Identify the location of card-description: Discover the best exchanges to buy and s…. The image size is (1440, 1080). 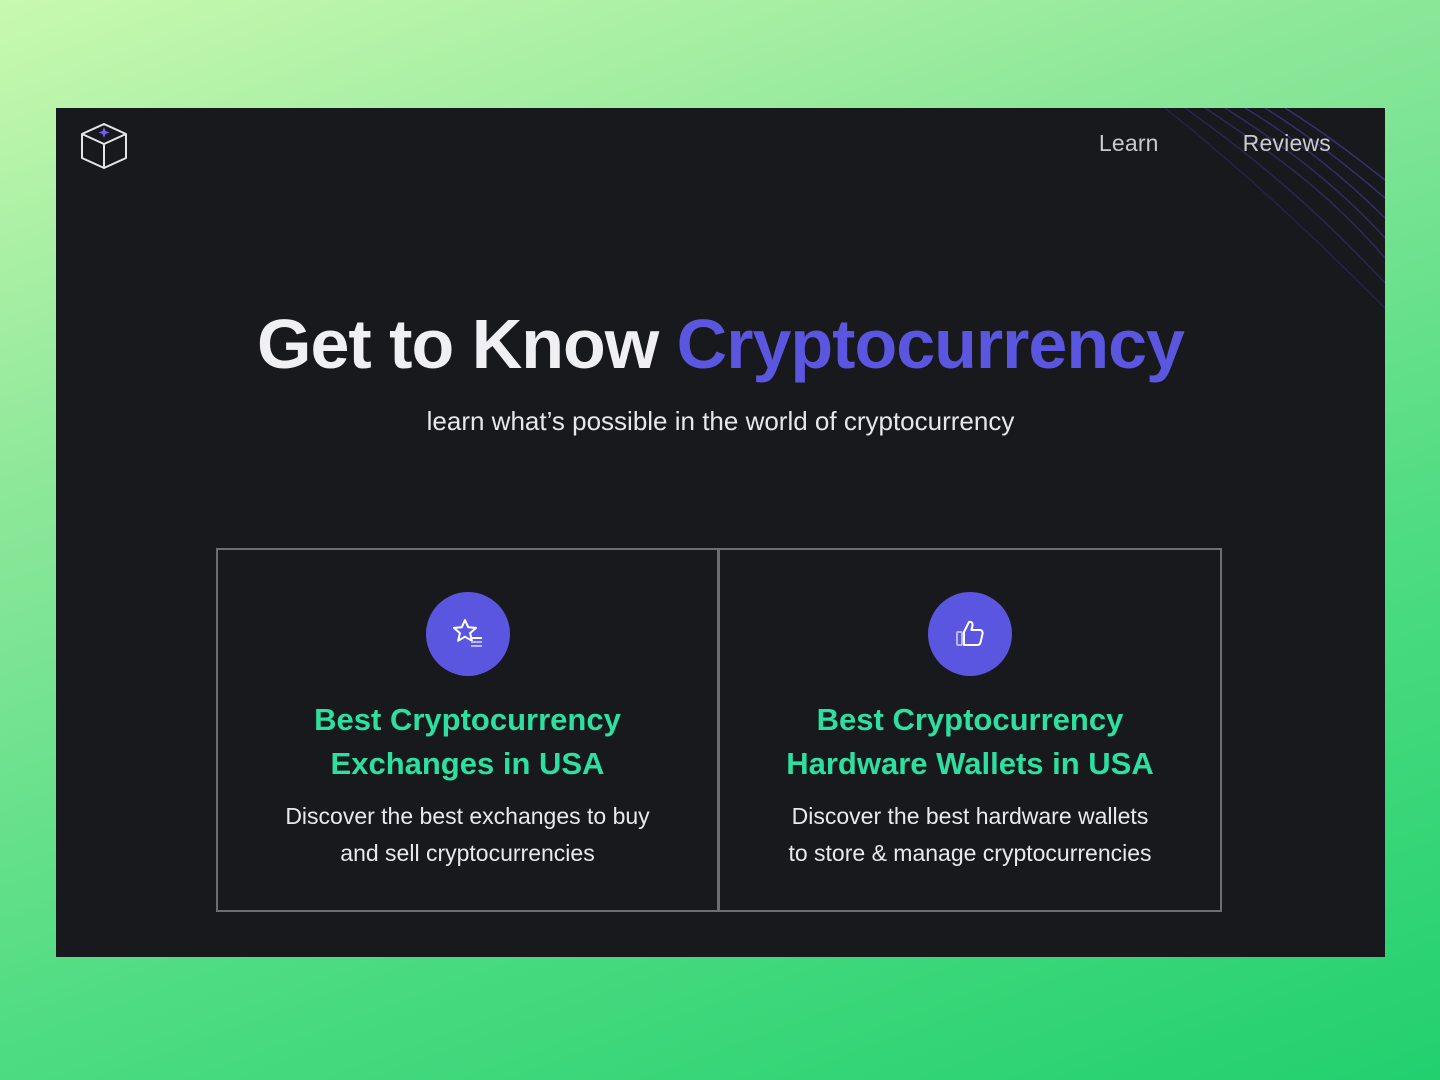
(467, 835).